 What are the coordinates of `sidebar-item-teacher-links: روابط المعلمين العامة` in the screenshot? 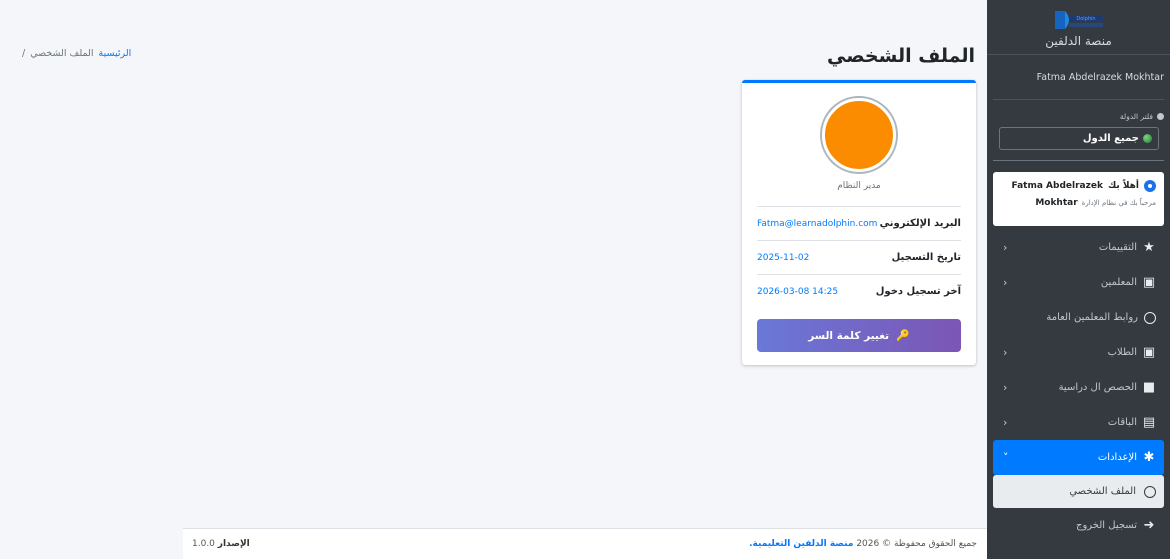 It's located at (1078, 317).